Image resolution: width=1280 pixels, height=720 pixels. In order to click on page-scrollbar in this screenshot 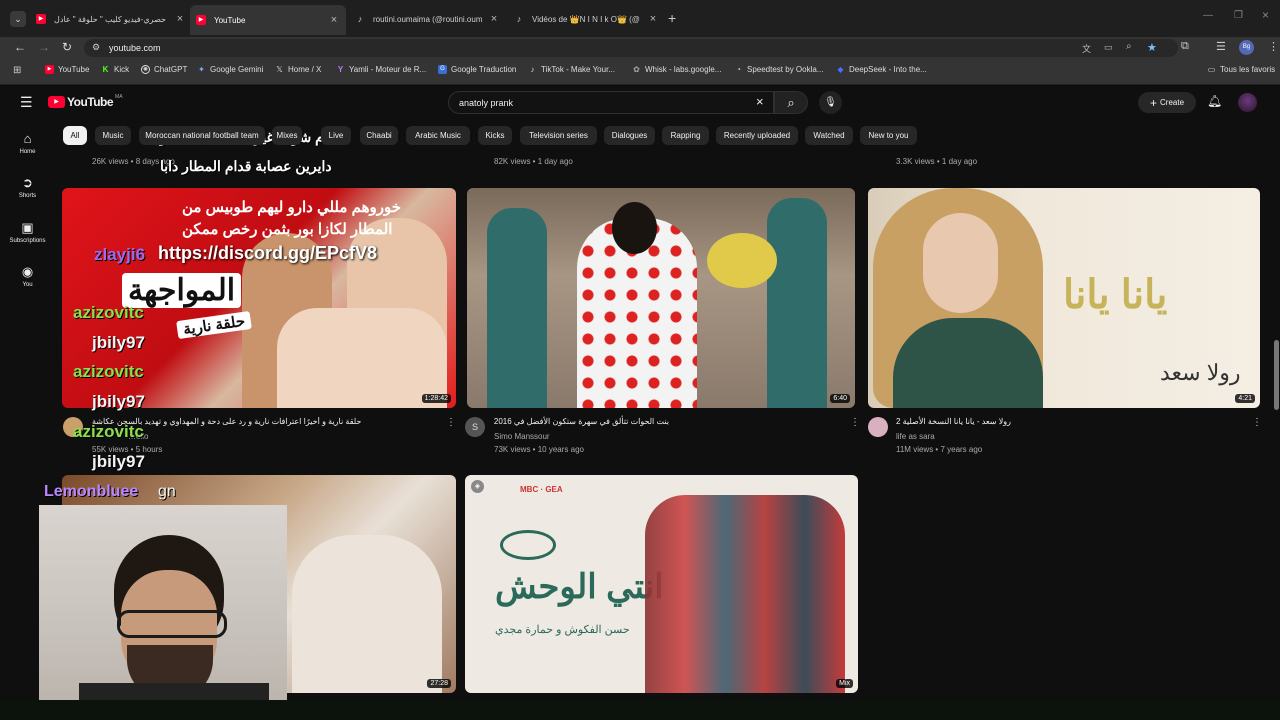, I will do `click(1276, 375)`.